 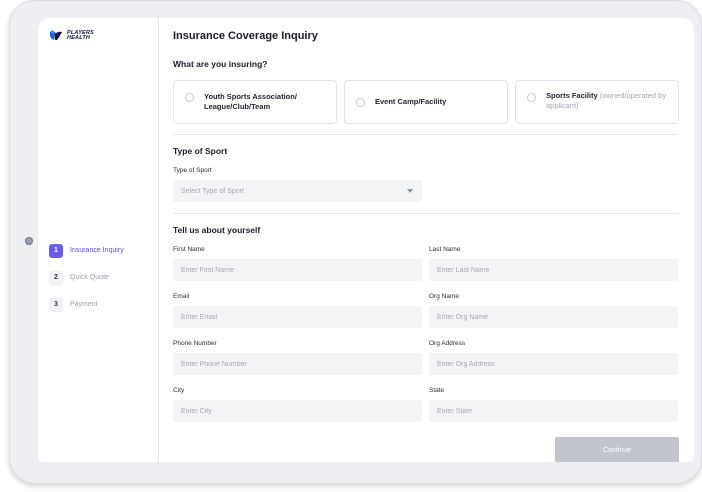 What do you see at coordinates (56, 277) in the screenshot?
I see `step-number: 2` at bounding box center [56, 277].